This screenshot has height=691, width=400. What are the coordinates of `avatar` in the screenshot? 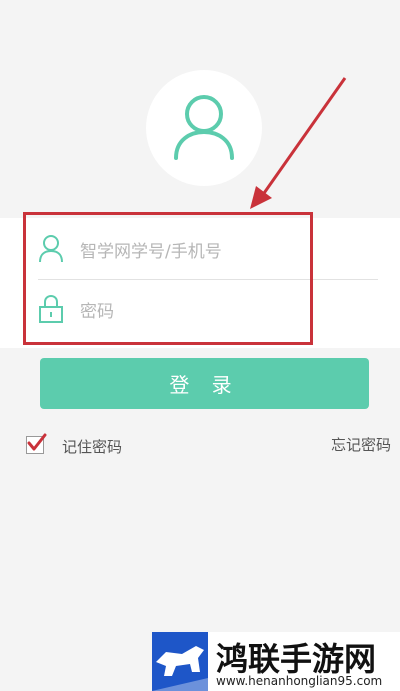 It's located at (204, 128).